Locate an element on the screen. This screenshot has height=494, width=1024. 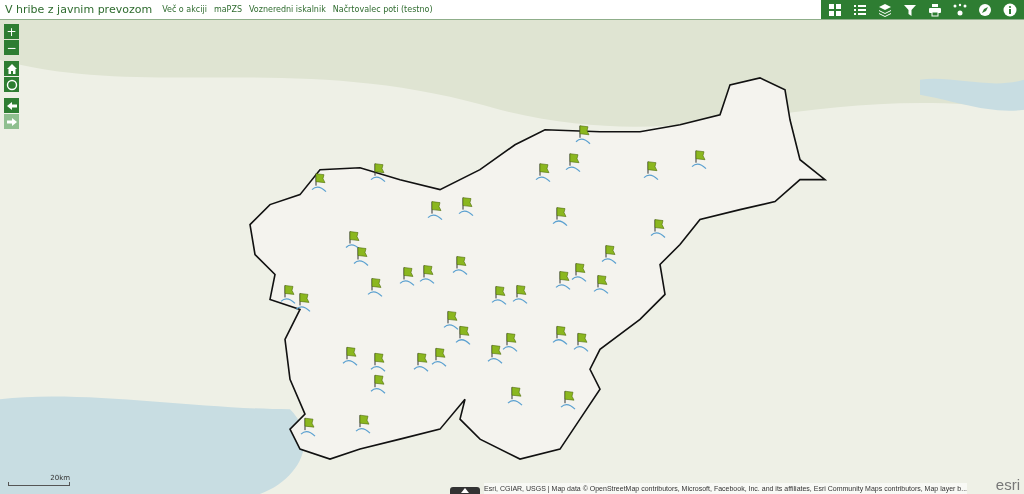
back-button is located at coordinates (11, 105).